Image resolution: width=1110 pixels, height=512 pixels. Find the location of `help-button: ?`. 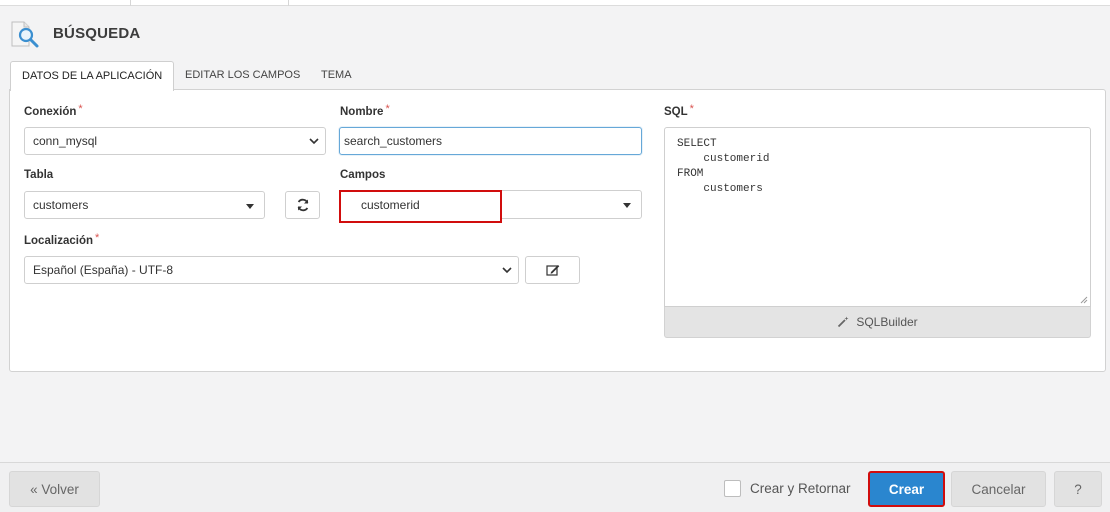

help-button: ? is located at coordinates (1078, 489).